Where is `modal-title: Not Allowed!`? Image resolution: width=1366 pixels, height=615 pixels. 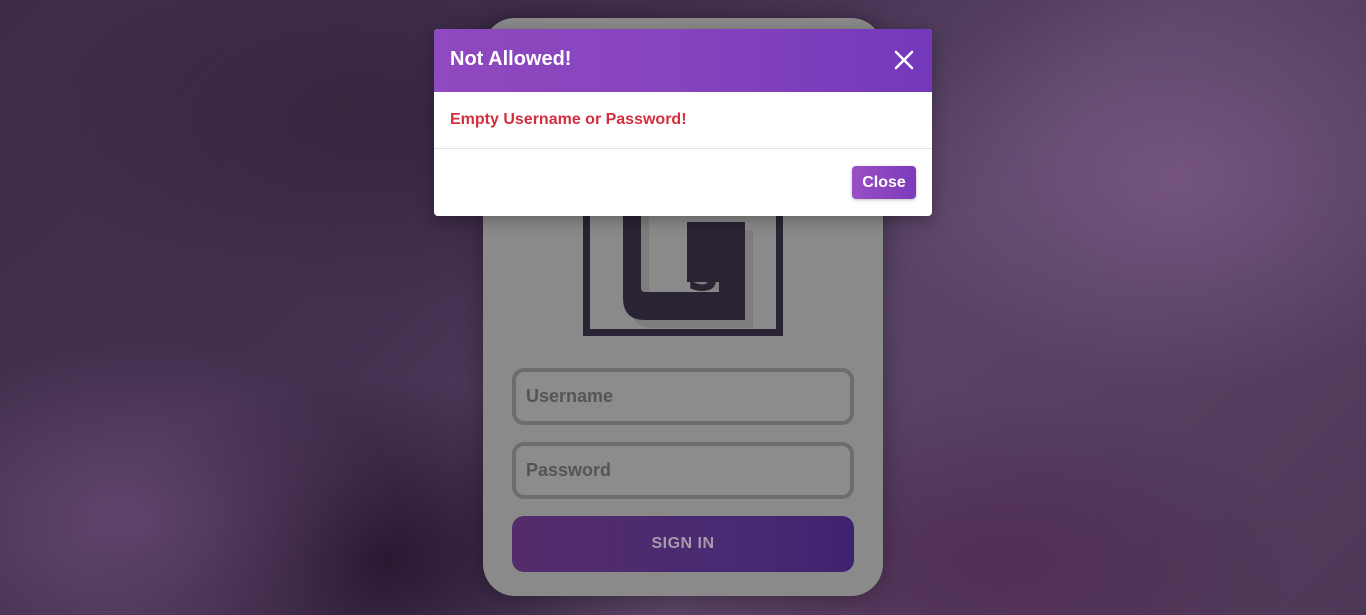
modal-title: Not Allowed! is located at coordinates (511, 59).